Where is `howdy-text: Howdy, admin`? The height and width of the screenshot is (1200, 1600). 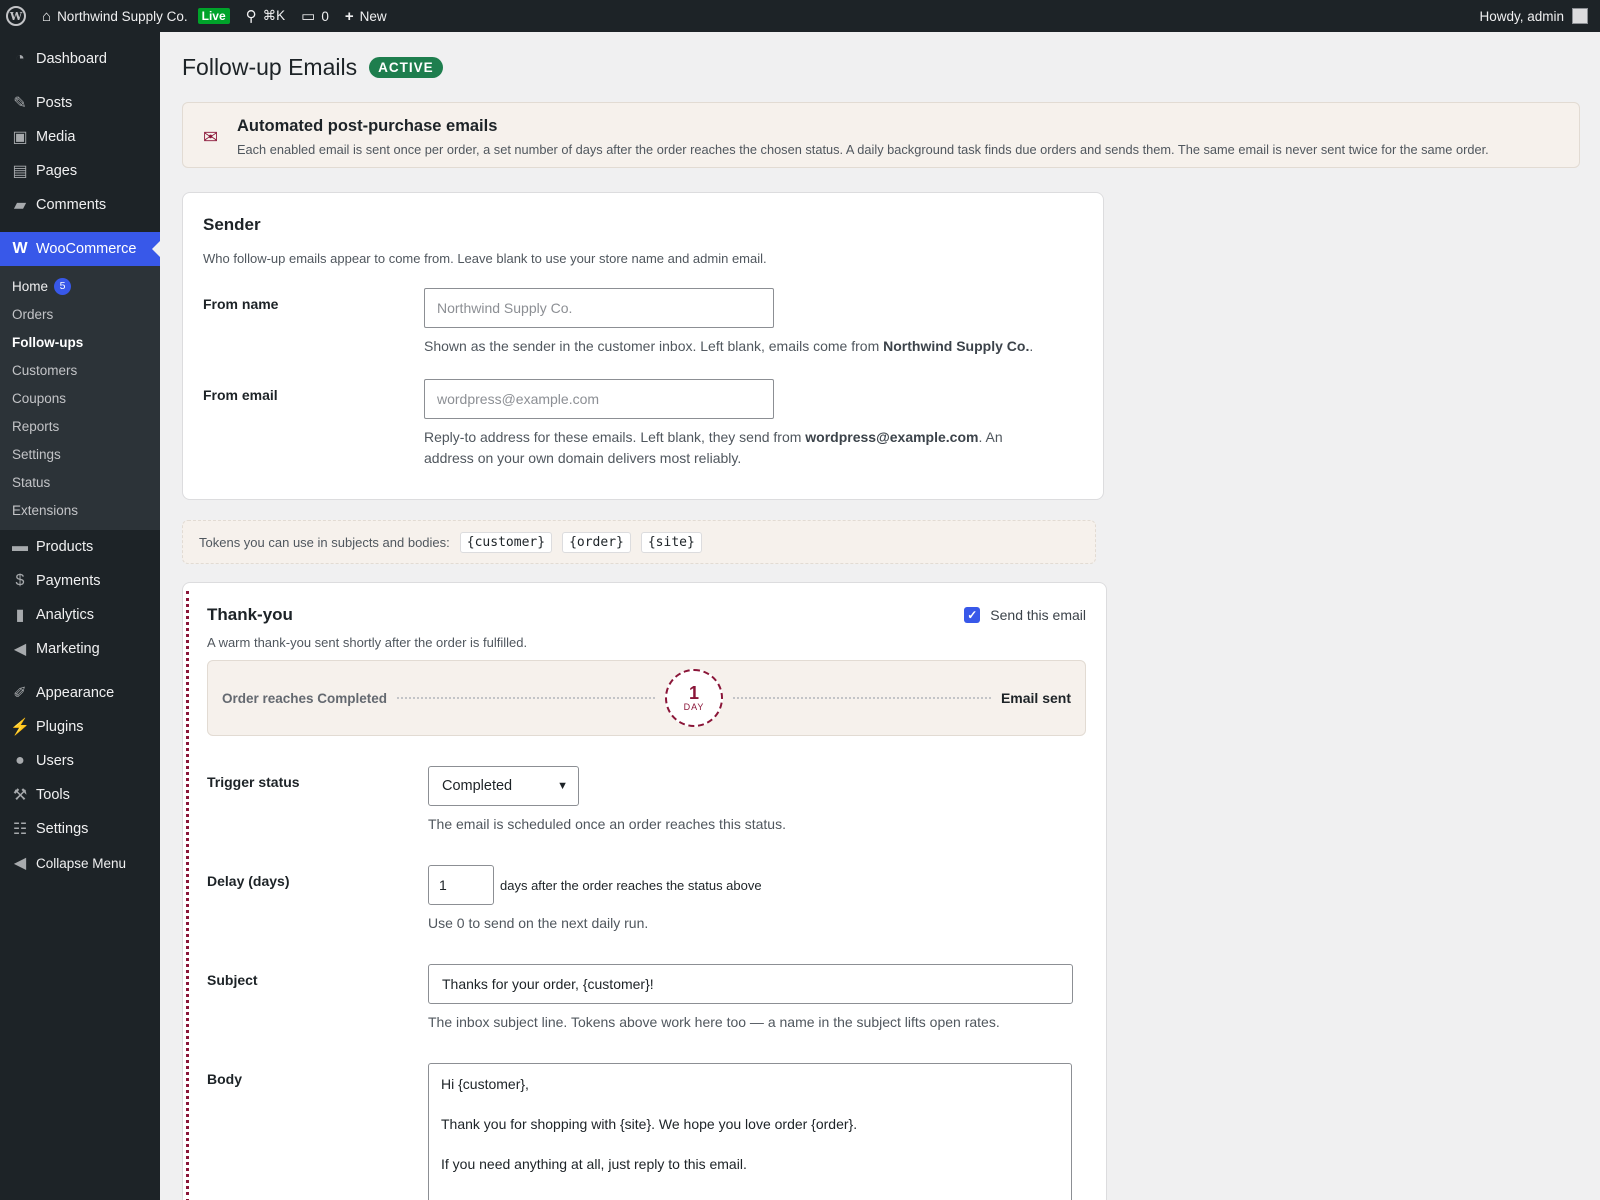 howdy-text: Howdy, admin is located at coordinates (1521, 16).